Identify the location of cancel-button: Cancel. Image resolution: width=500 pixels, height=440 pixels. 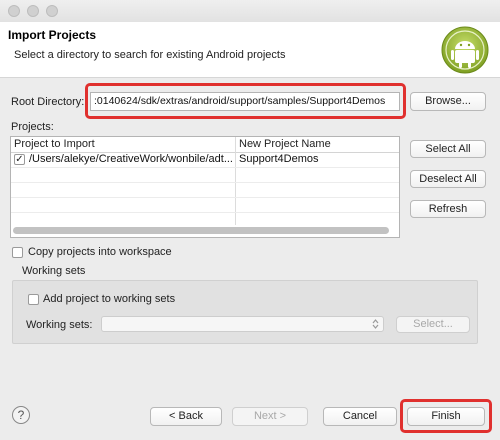
(360, 416).